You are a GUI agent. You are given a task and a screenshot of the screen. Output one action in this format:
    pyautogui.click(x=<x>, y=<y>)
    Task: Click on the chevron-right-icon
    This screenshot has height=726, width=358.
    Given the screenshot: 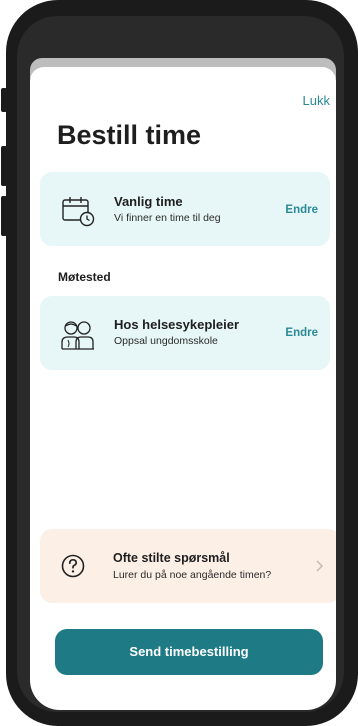 What is the action you would take?
    pyautogui.click(x=320, y=566)
    